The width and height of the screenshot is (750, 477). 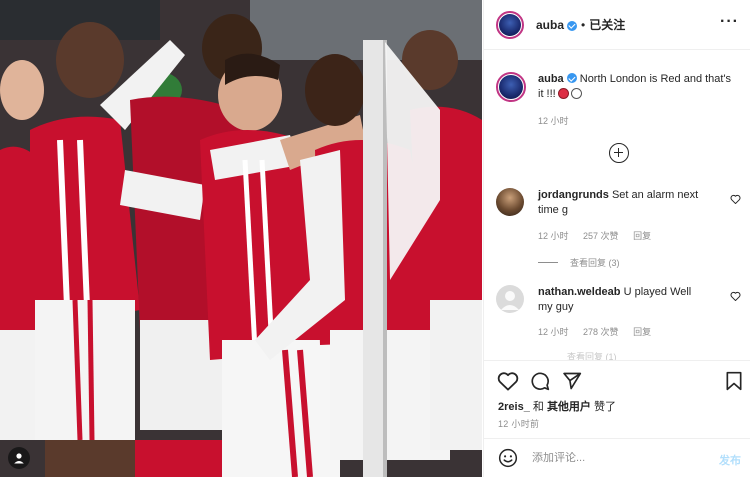 I want to click on red-circle-emoji, so click(x=563, y=93).